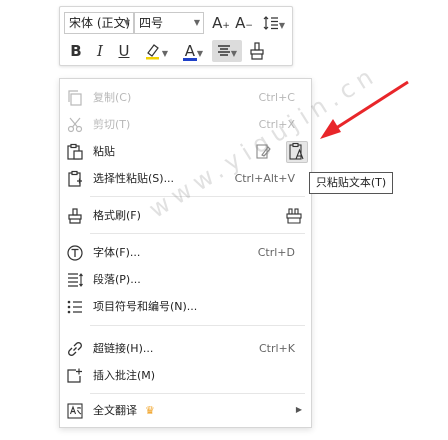  What do you see at coordinates (223, 50) in the screenshot?
I see `align-center-icon` at bounding box center [223, 50].